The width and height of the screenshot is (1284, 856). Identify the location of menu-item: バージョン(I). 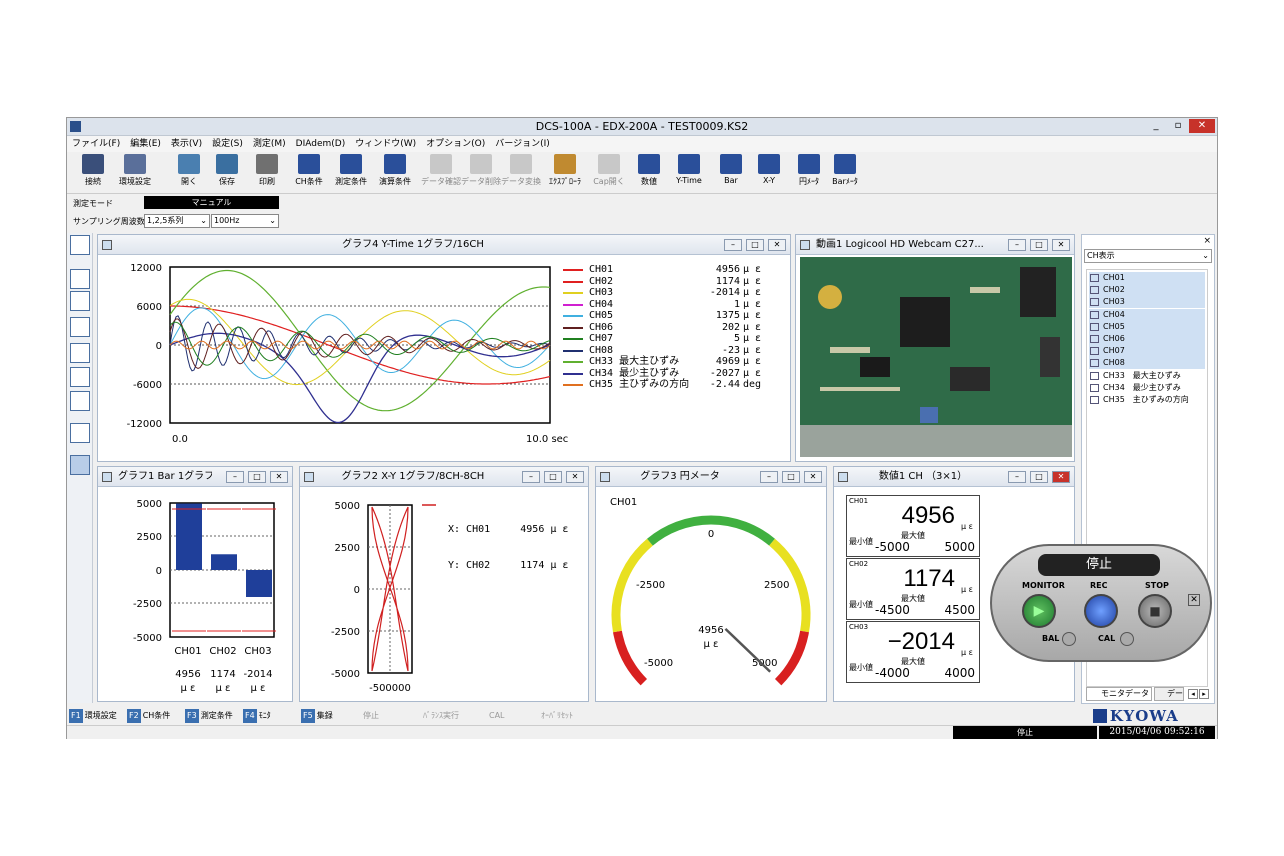
(522, 144).